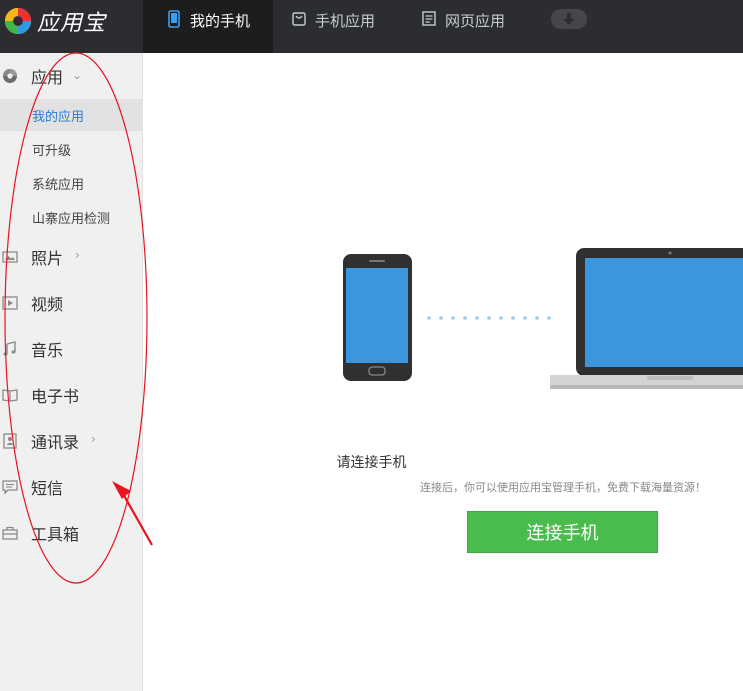  Describe the element at coordinates (71, 257) in the screenshot. I see `sidebar-item-photos: 照片 ›` at that location.